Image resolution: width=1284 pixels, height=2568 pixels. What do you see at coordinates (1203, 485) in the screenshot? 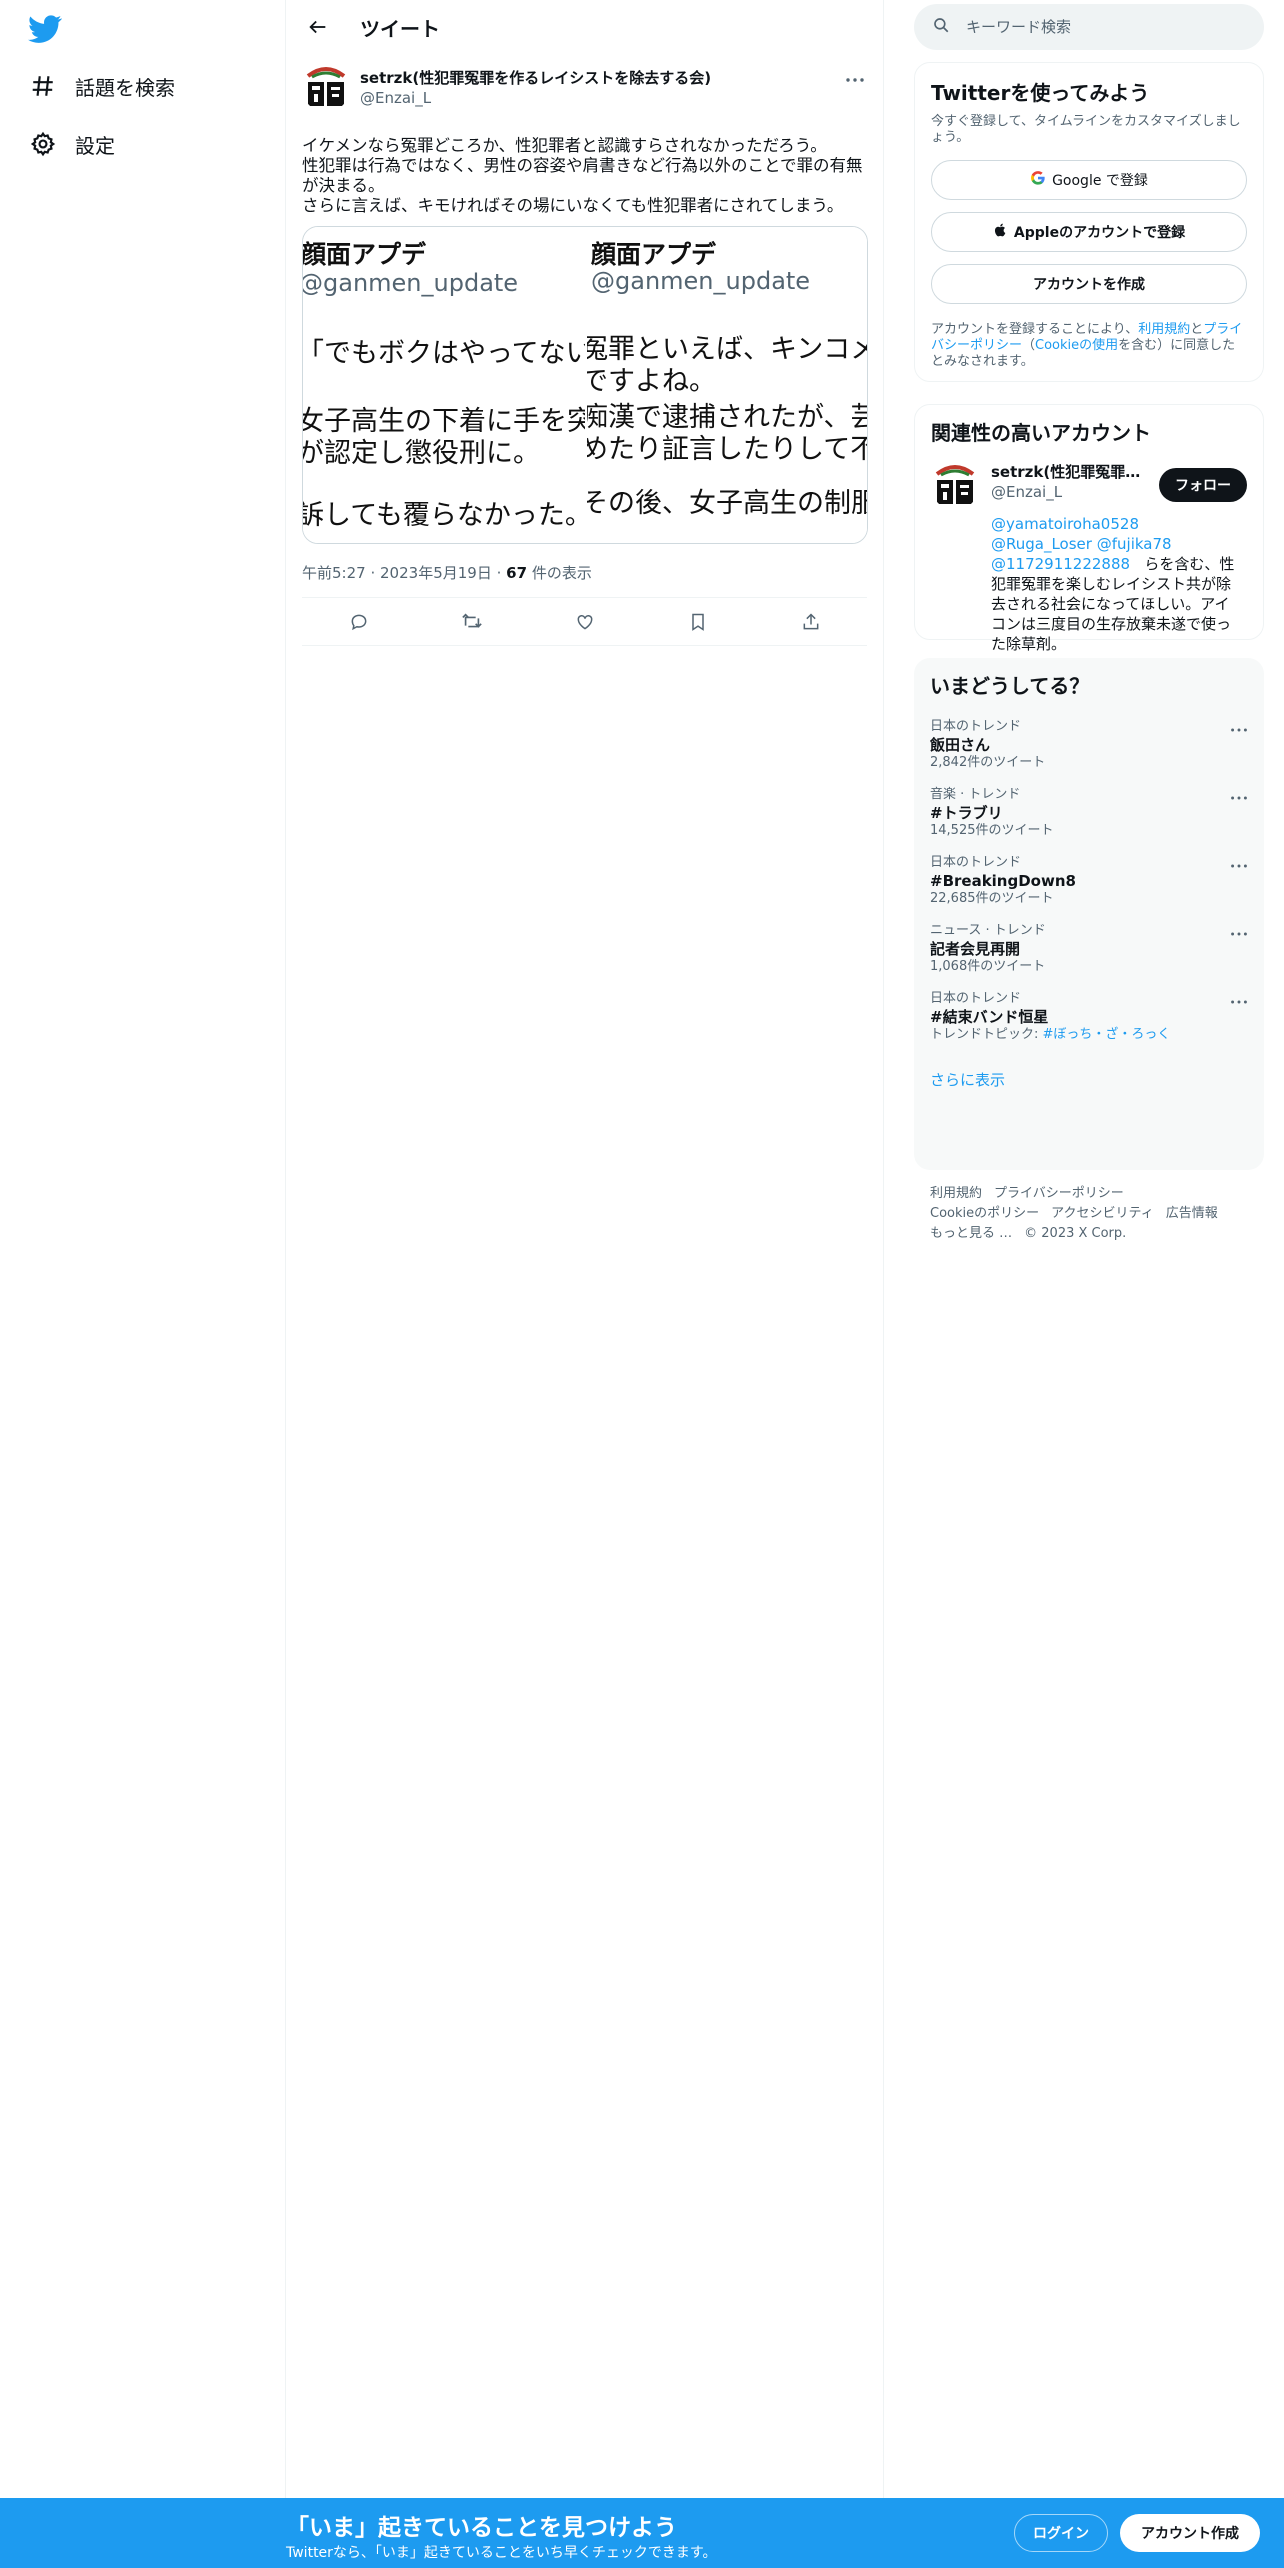
I see `follow-button: フォロー` at bounding box center [1203, 485].